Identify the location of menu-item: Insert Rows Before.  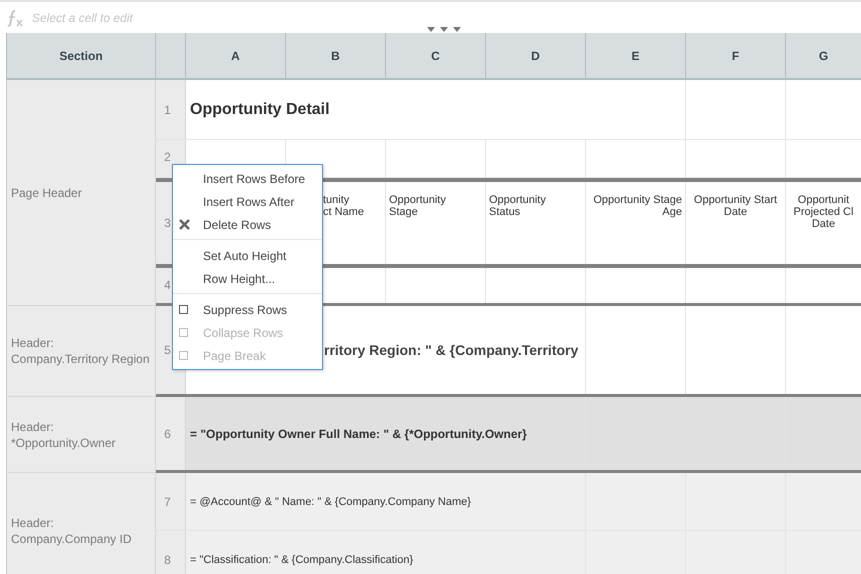
(247, 178).